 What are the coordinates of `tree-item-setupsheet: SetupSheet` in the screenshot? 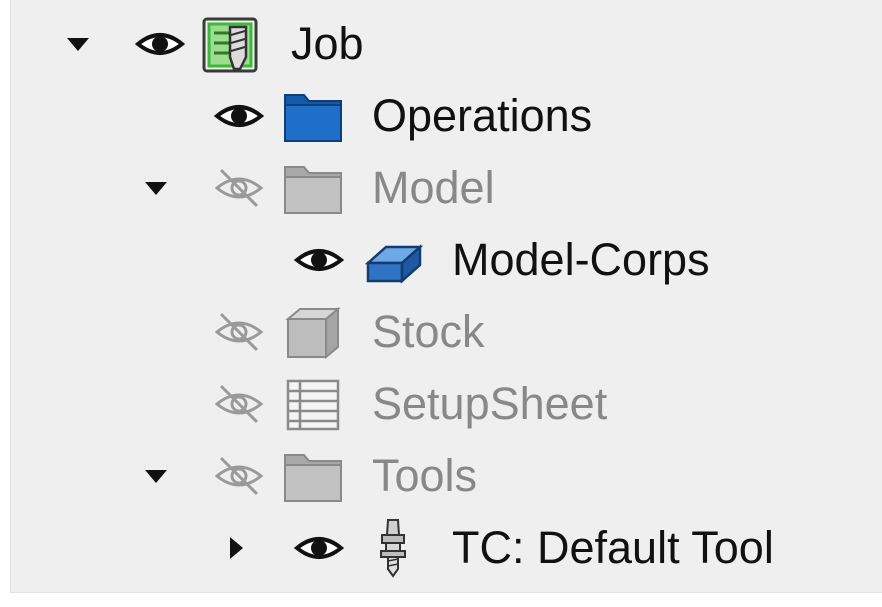 It's located at (446, 404).